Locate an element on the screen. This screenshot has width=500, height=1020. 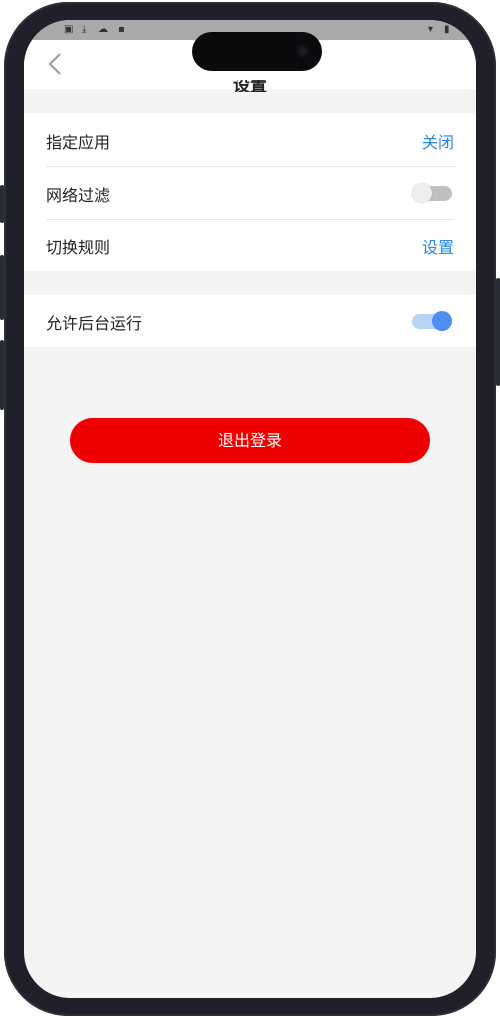
designated-apps-value-link: 关闭 is located at coordinates (438, 141).